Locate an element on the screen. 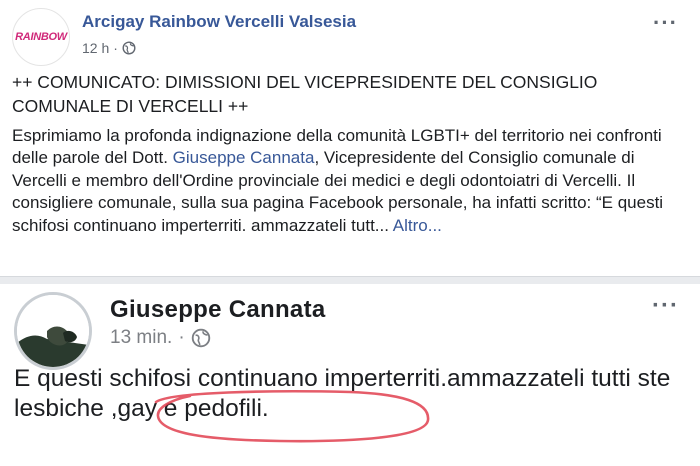 The width and height of the screenshot is (700, 466). post-time: 12 h is located at coordinates (95, 48).